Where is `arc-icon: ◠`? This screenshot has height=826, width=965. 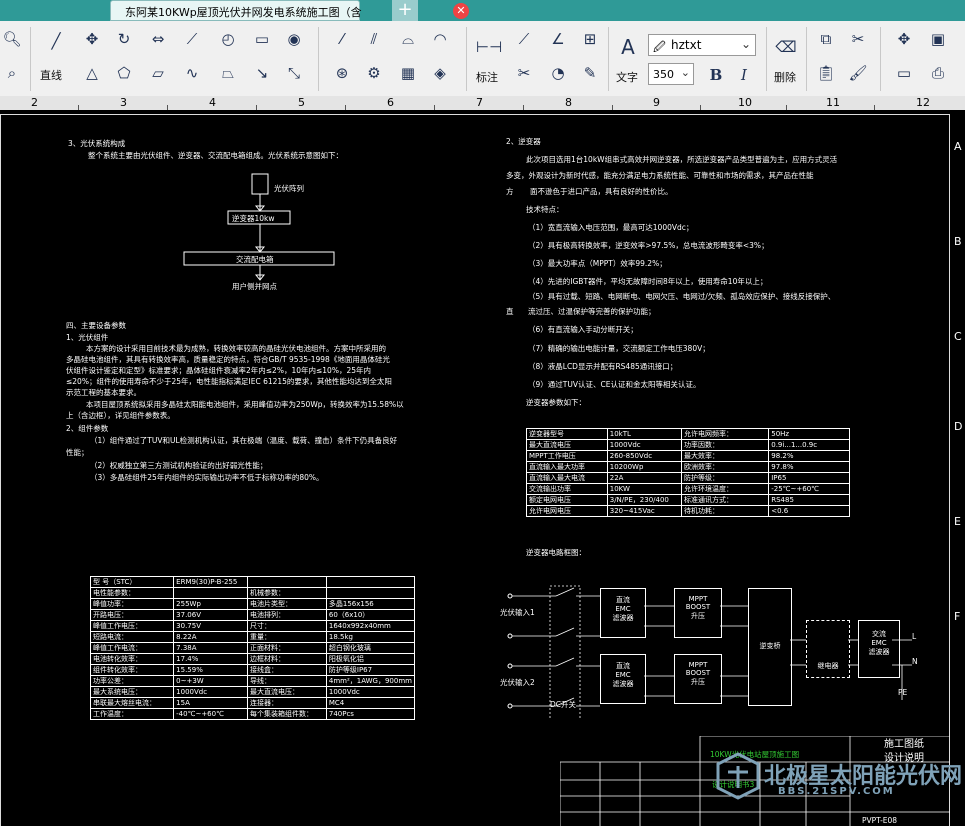 arc-icon: ◠ is located at coordinates (440, 39).